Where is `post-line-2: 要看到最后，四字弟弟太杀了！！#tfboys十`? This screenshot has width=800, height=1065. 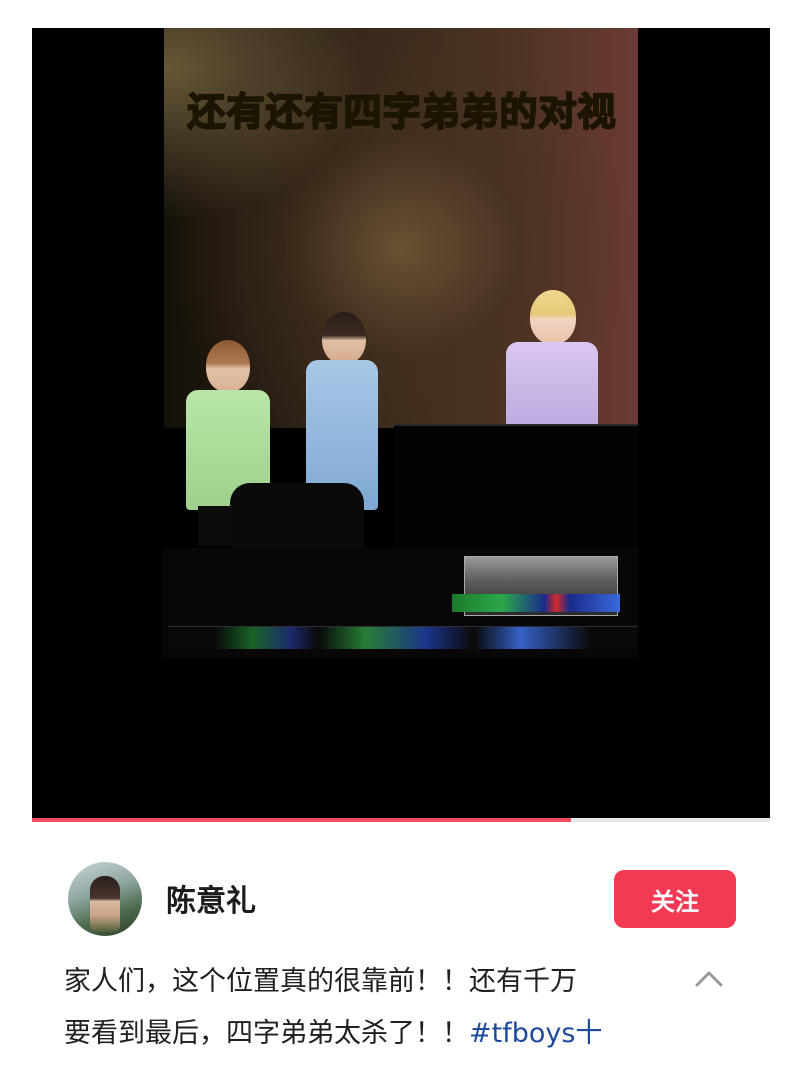 post-line-2: 要看到最后，四字弟弟太杀了！！#tfboys十 is located at coordinates (364, 1034).